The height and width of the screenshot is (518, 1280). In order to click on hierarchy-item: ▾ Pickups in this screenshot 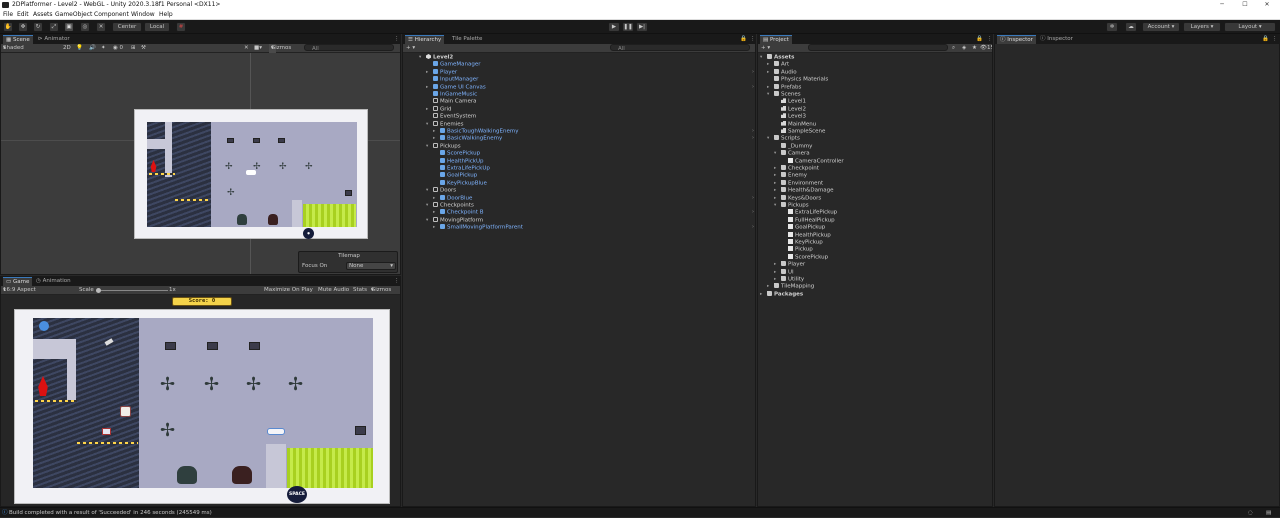, I will do `click(443, 146)`.